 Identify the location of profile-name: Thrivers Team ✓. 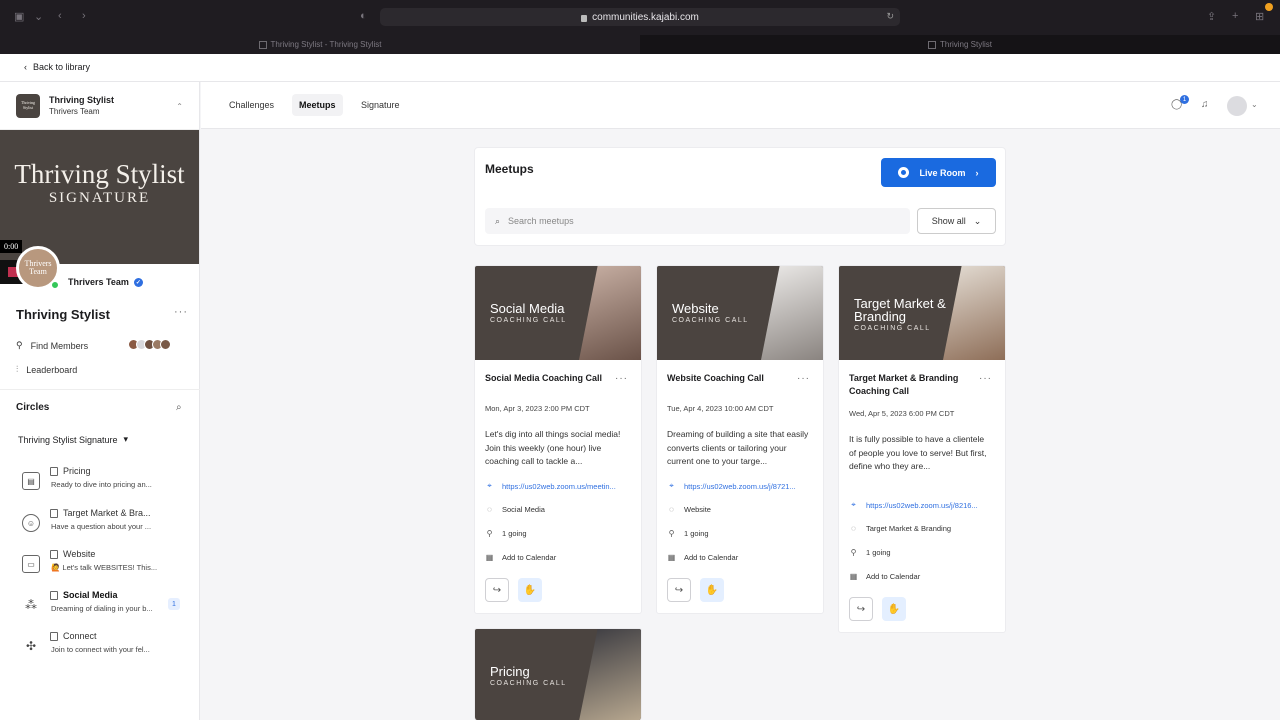
(105, 282).